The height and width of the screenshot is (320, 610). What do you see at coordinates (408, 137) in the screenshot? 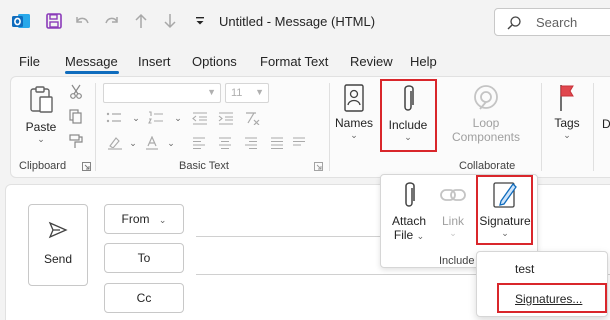
I see `include-chevron-icon: ⌄` at bounding box center [408, 137].